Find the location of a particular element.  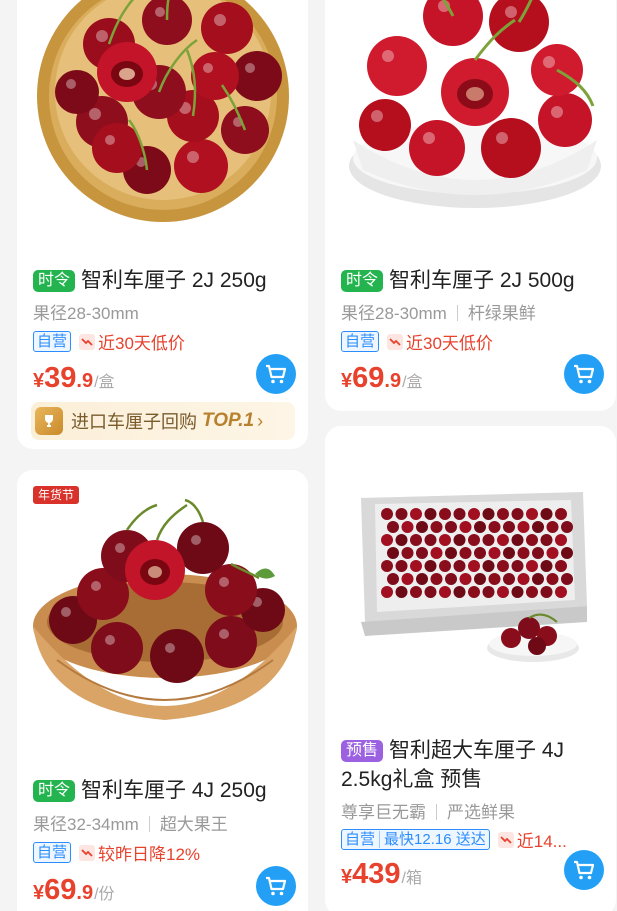

price: ¥69.9/盒 is located at coordinates (382, 378).